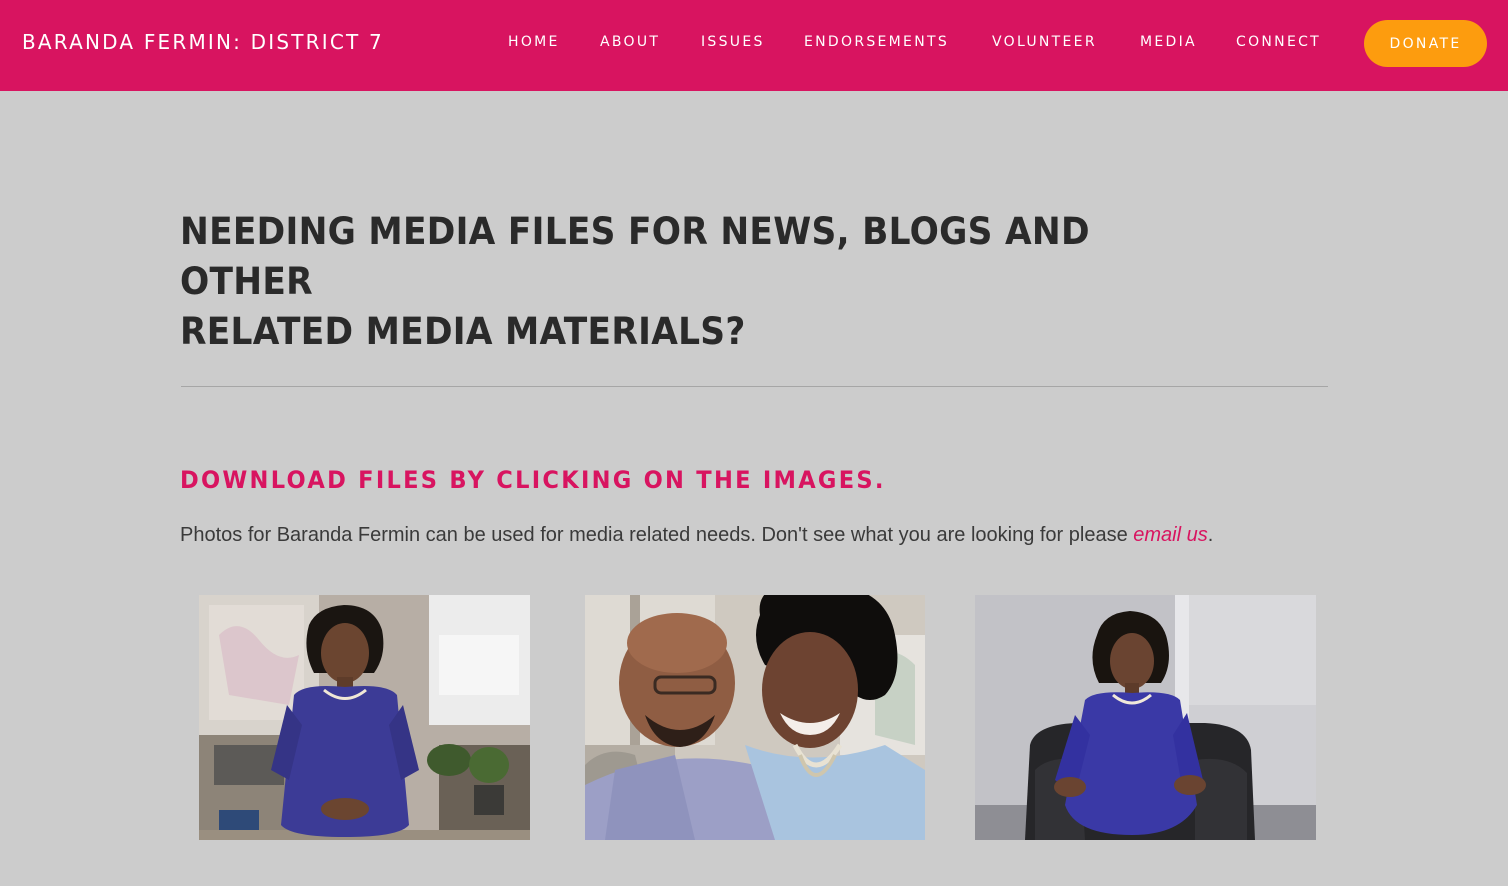 Image resolution: width=1508 pixels, height=886 pixels. Describe the element at coordinates (1210, 535) in the screenshot. I see `intro-end: .` at that location.